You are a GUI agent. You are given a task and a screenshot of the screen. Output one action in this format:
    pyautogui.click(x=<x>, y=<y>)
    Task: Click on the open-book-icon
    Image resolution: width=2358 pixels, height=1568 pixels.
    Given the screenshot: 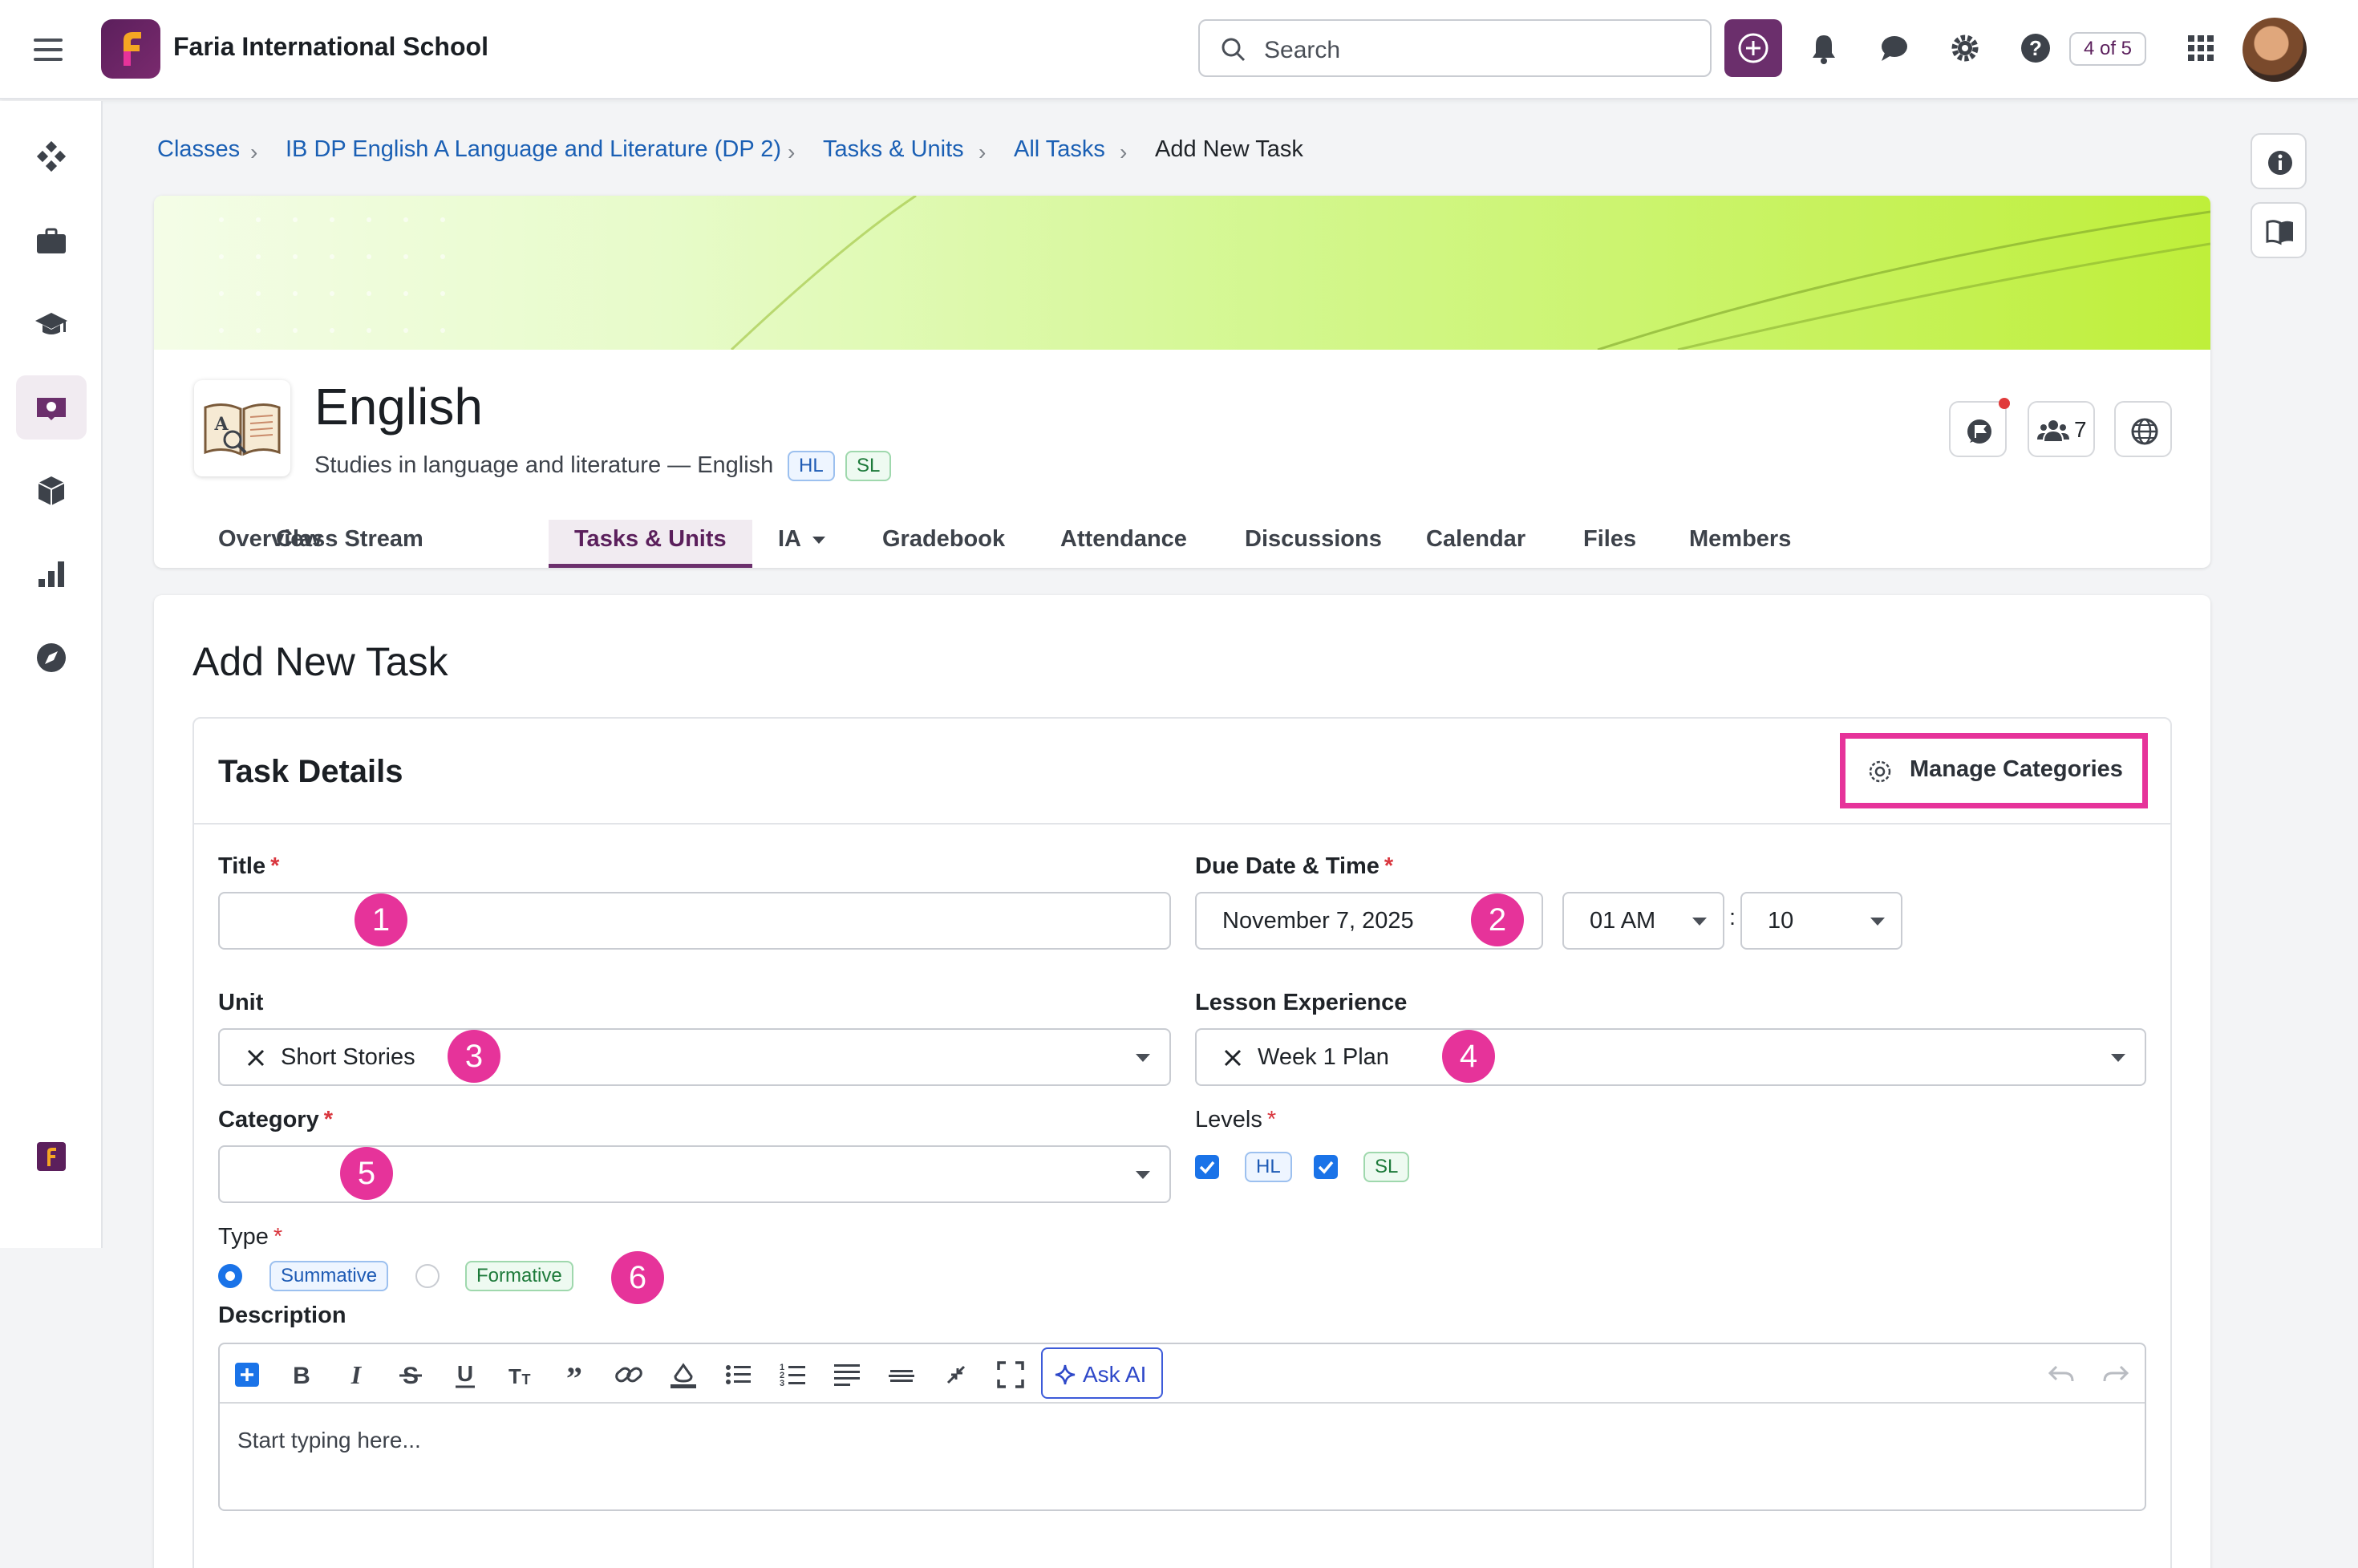 What is the action you would take?
    pyautogui.click(x=2279, y=233)
    